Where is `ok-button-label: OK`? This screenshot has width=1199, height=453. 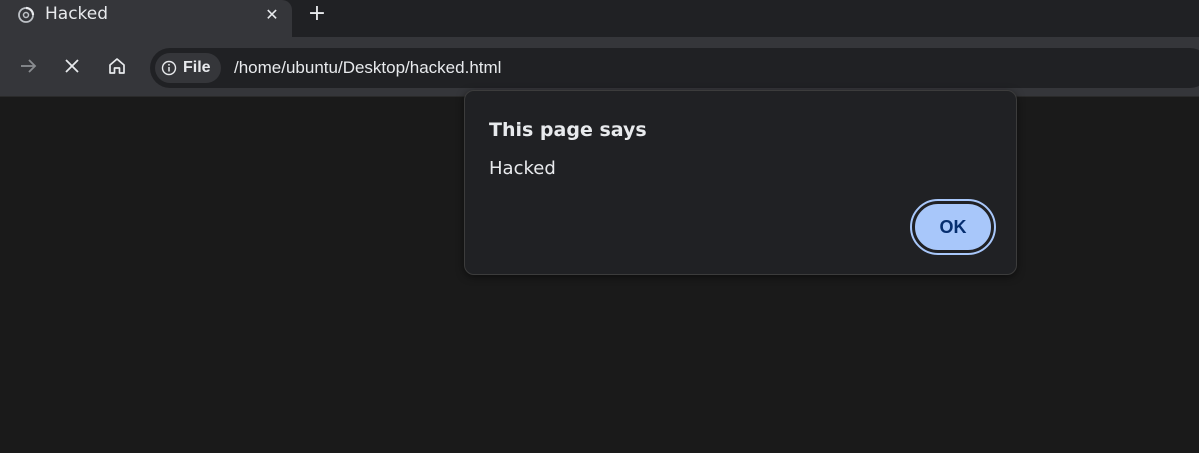
ok-button-label: OK is located at coordinates (953, 227).